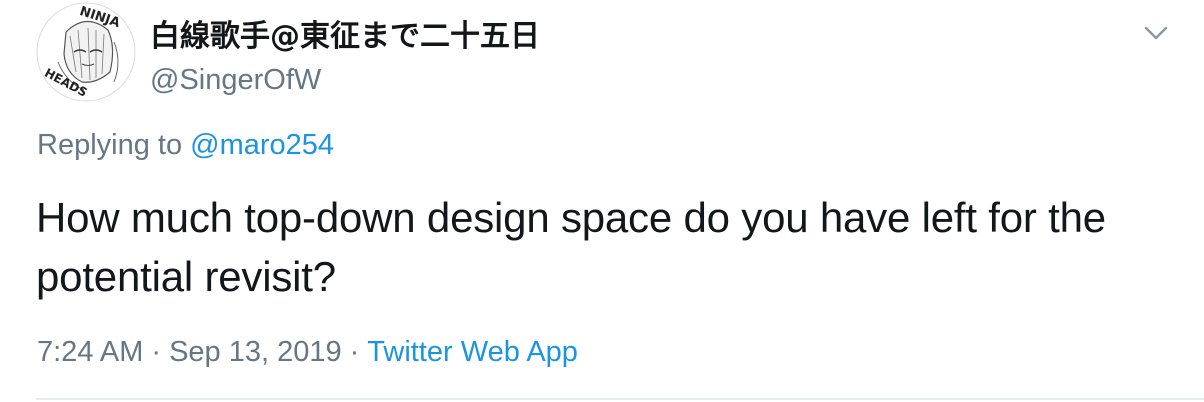 This screenshot has width=1204, height=402. I want to click on divider, so click(620, 399).